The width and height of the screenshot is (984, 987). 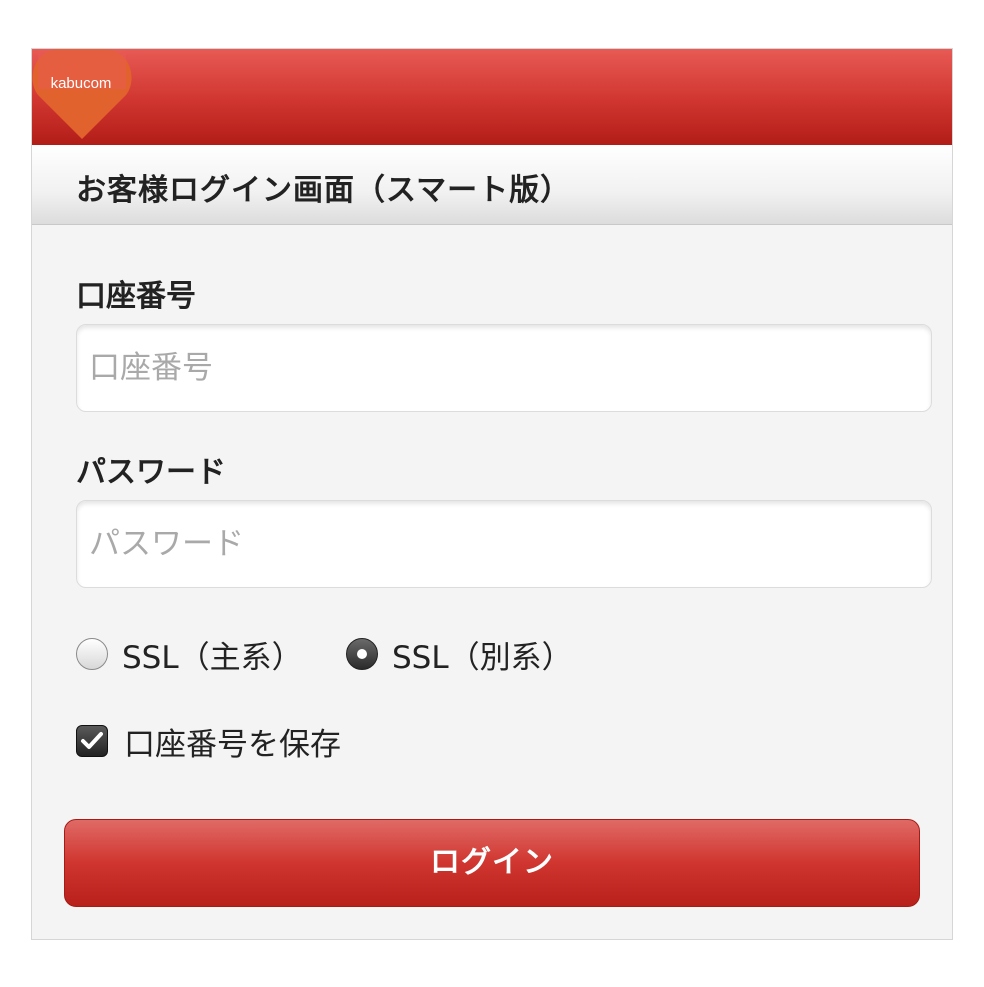 What do you see at coordinates (81, 83) in the screenshot?
I see `logo-text: kabucom` at bounding box center [81, 83].